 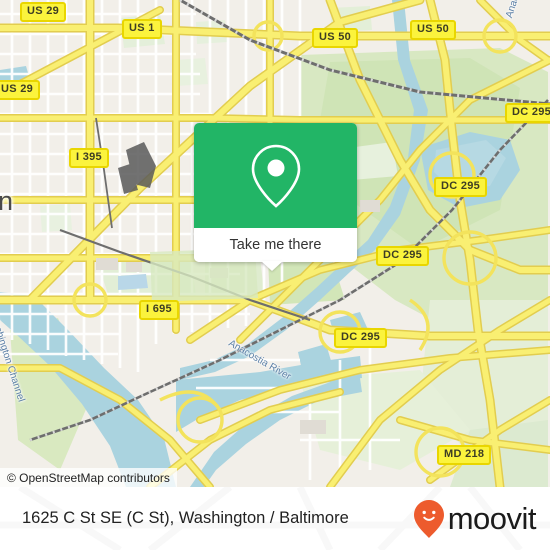 What do you see at coordinates (88, 477) in the screenshot?
I see `osm-attribution: © OpenStreetMap contributors` at bounding box center [88, 477].